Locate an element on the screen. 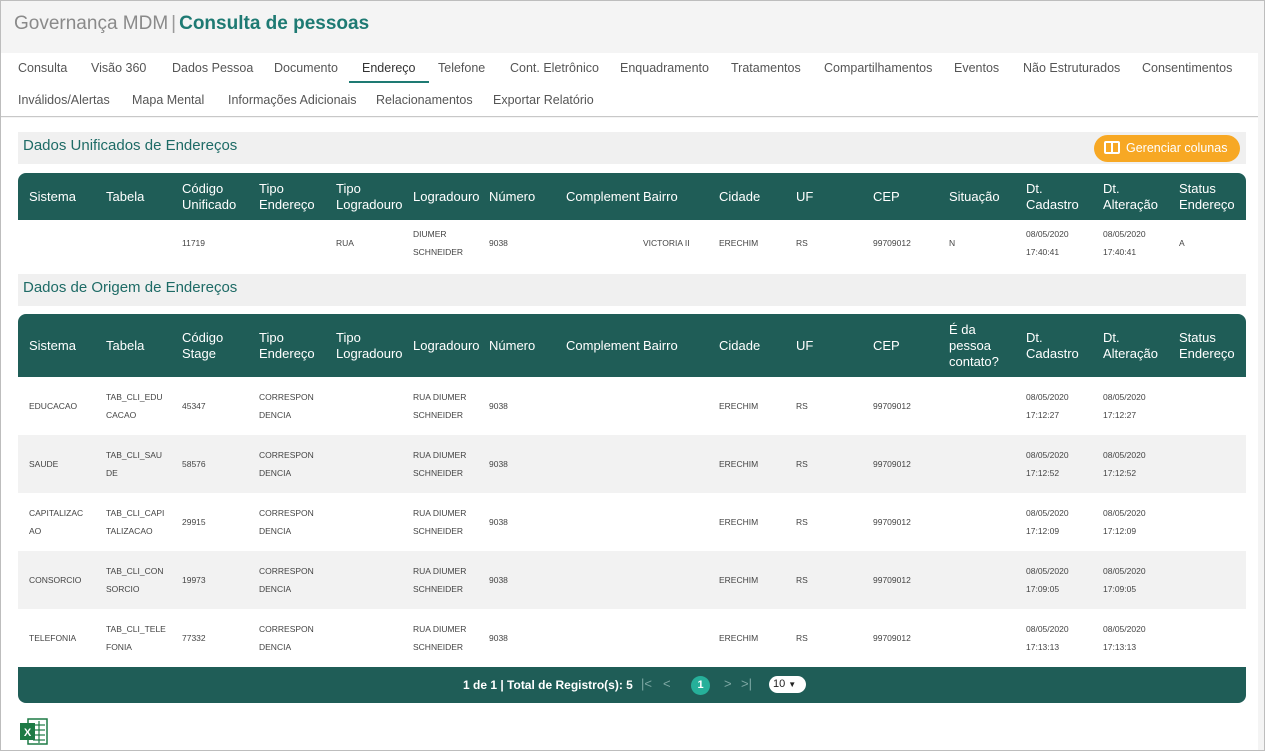  first-page-icon: |< is located at coordinates (646, 683).